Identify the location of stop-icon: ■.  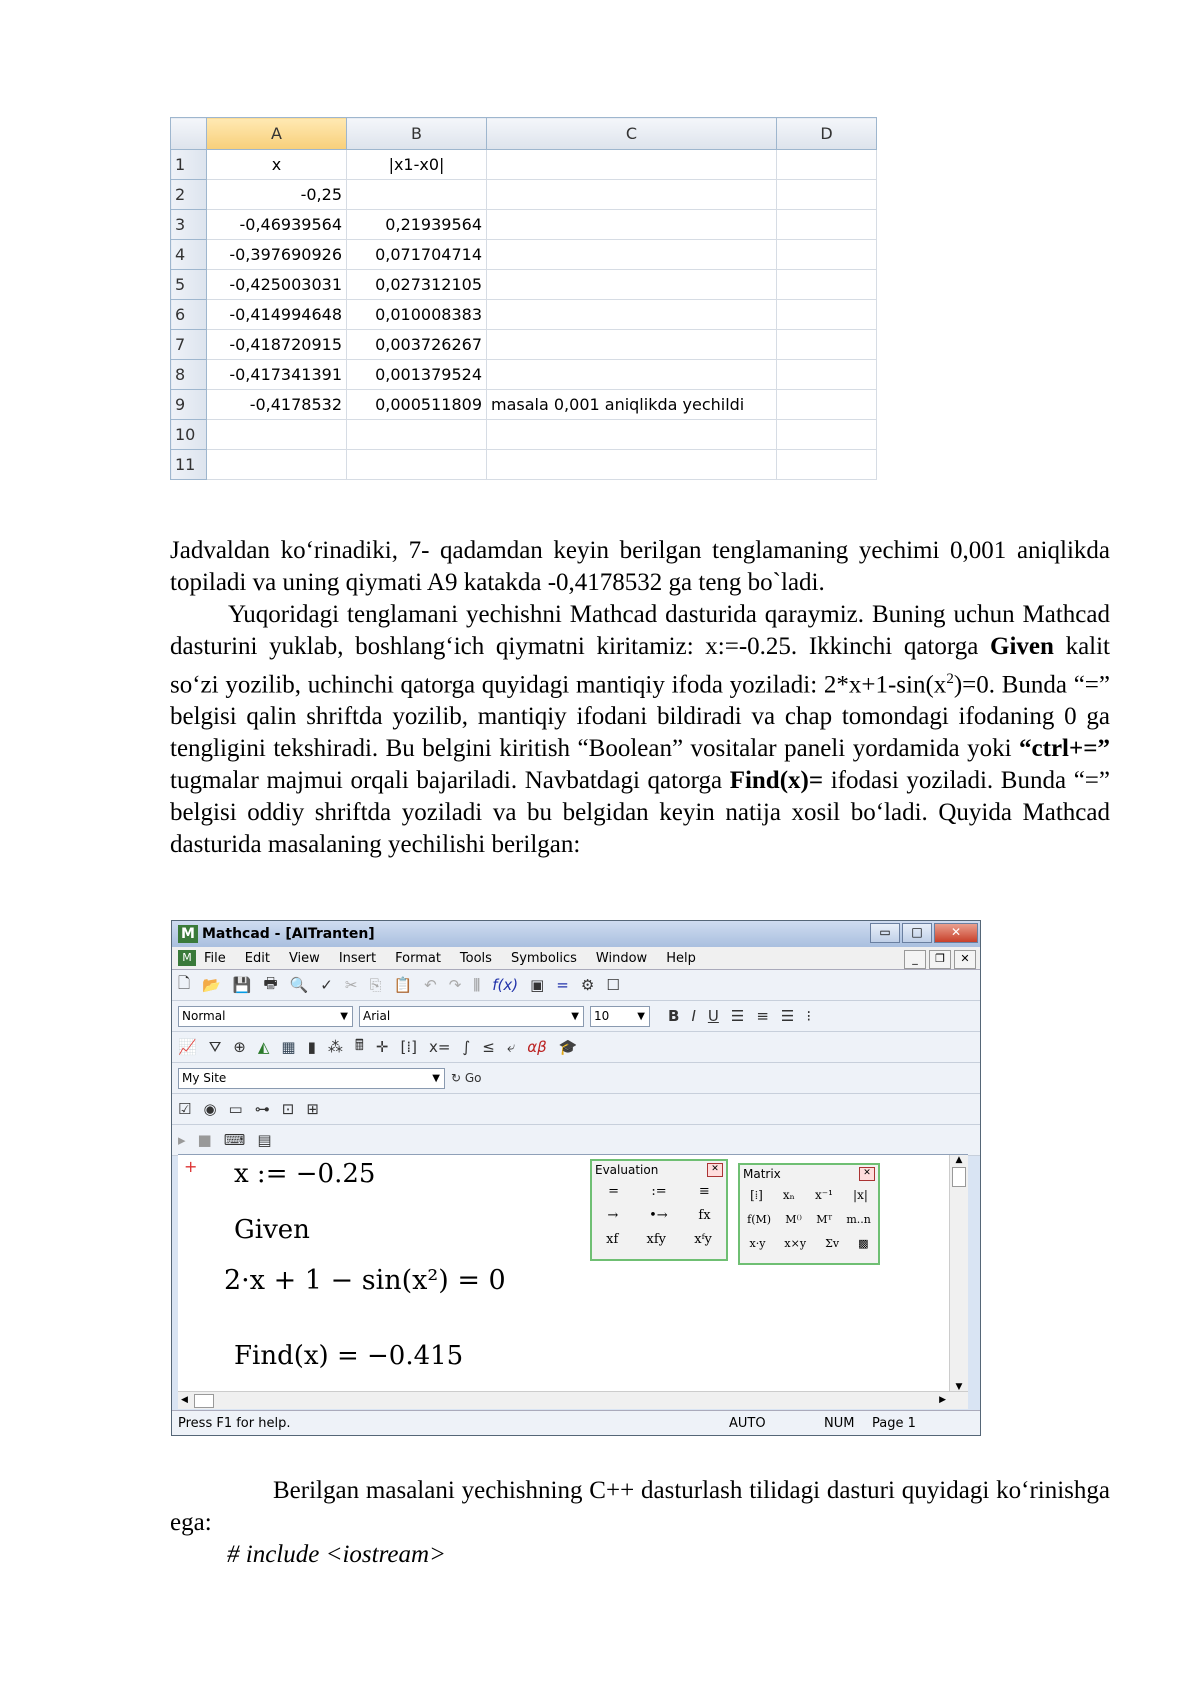
(205, 1140).